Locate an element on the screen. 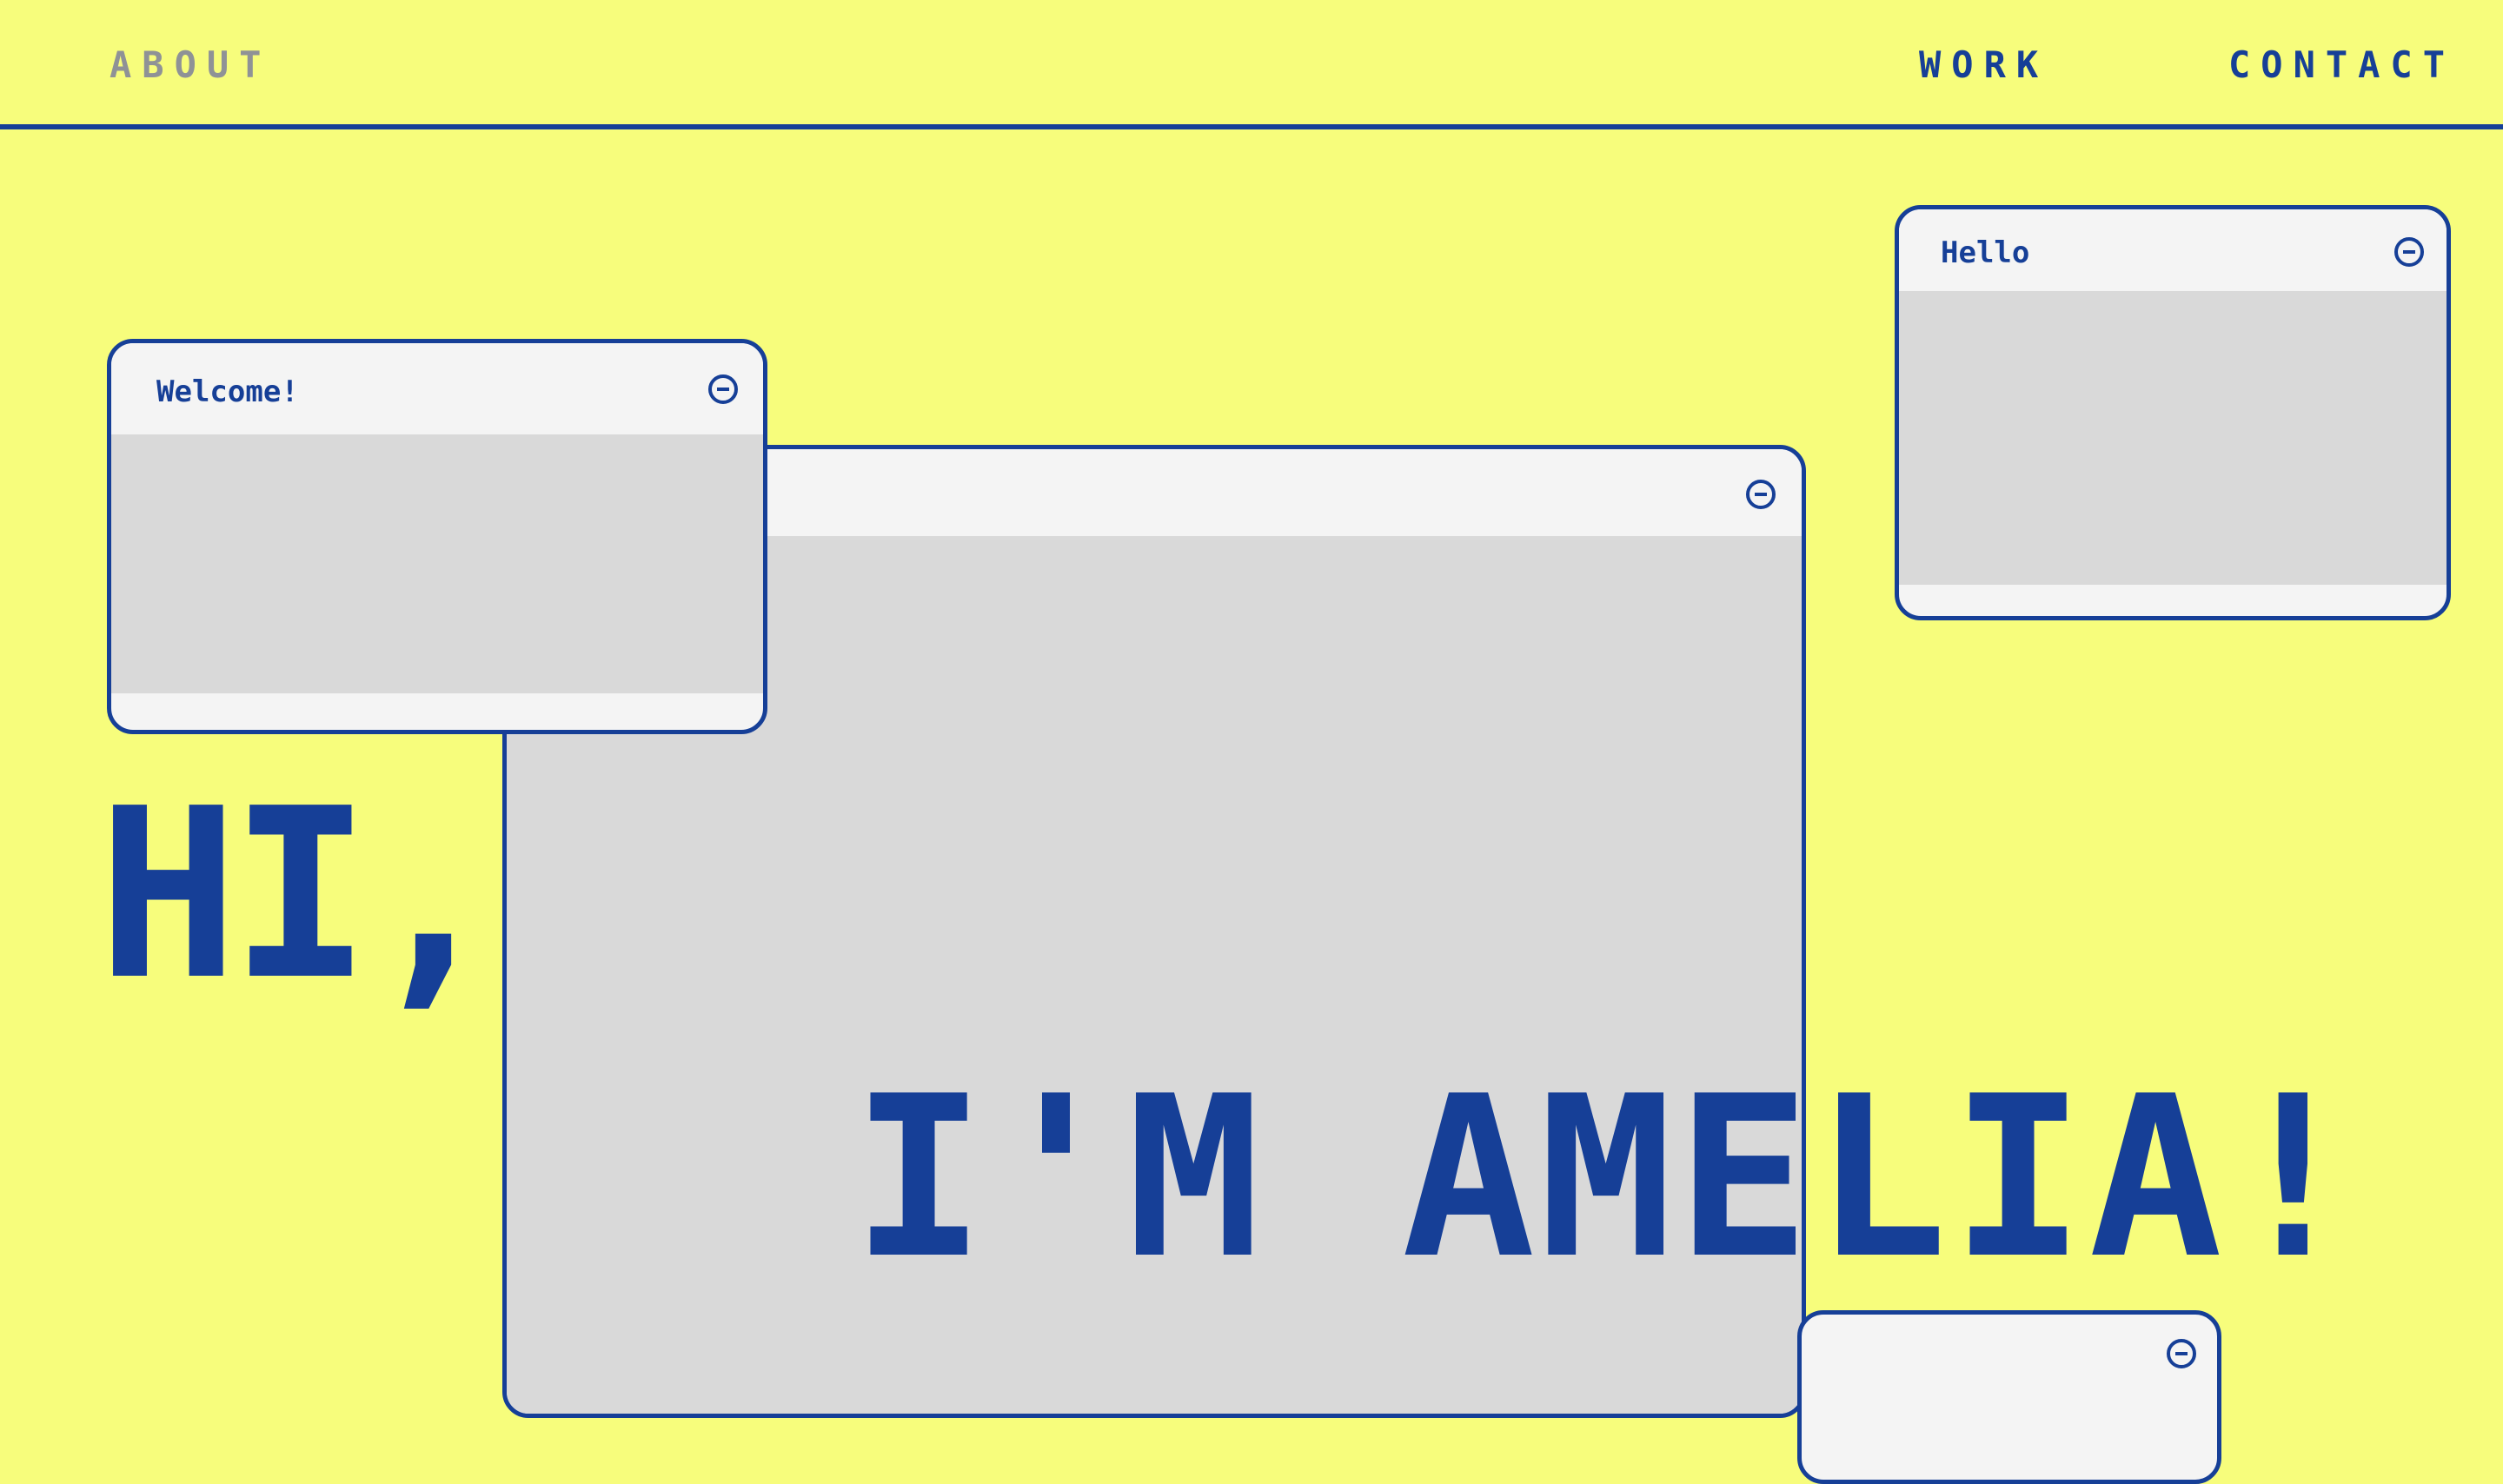  hello-window: Hello is located at coordinates (2173, 412).